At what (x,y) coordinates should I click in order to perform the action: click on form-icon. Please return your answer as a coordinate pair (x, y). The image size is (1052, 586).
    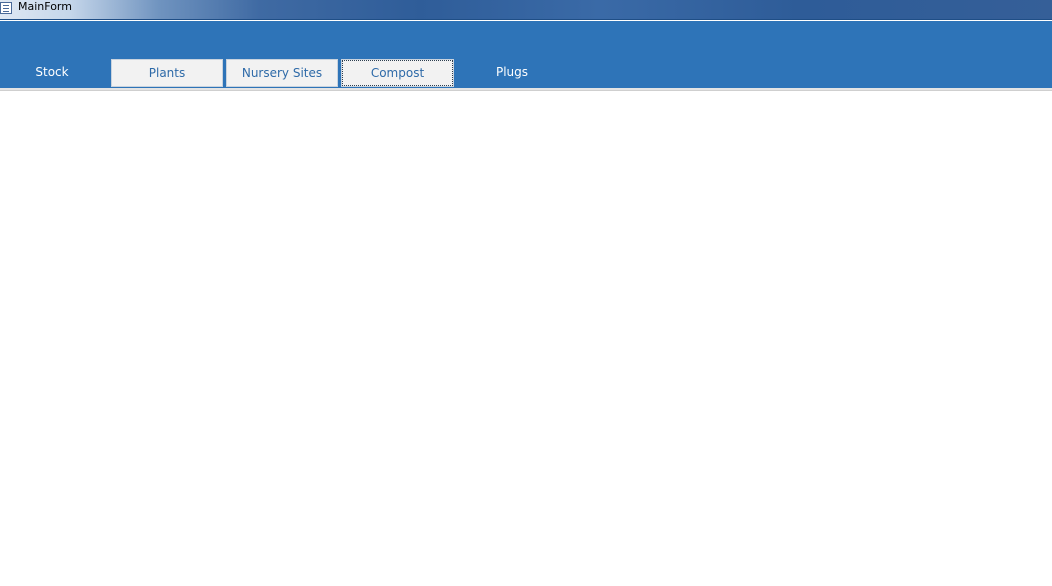
    Looking at the image, I should click on (6, 8).